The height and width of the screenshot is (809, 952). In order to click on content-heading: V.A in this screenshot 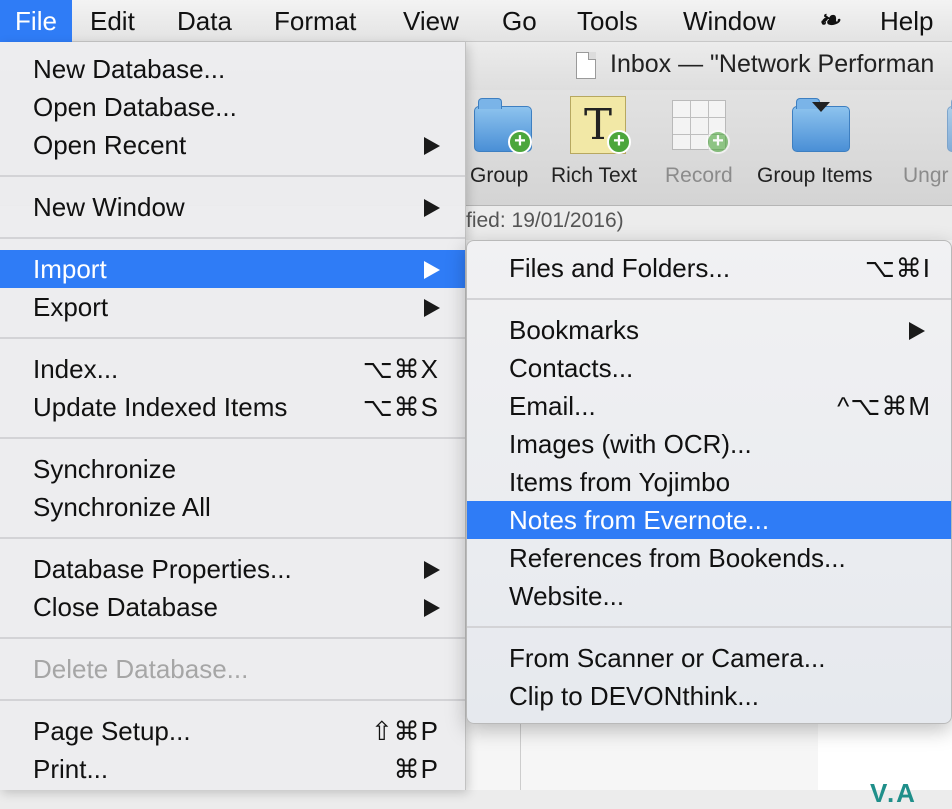, I will do `click(893, 793)`.